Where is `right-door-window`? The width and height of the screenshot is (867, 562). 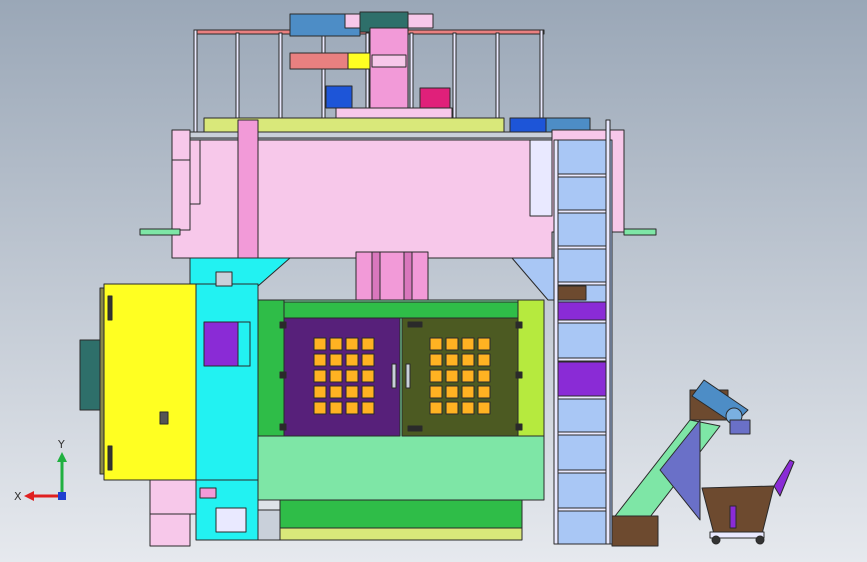 right-door-window is located at coordinates (460, 377).